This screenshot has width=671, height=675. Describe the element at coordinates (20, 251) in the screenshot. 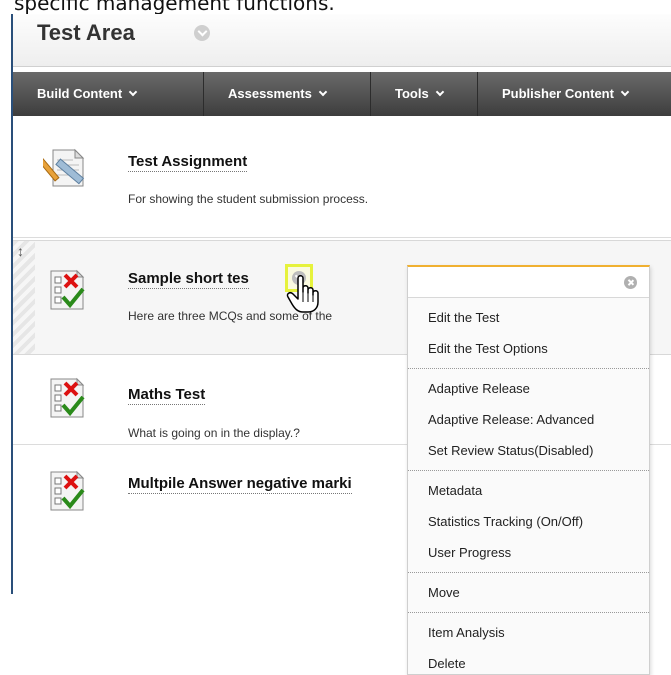

I see `reorder-arrow-icon: ↕` at that location.